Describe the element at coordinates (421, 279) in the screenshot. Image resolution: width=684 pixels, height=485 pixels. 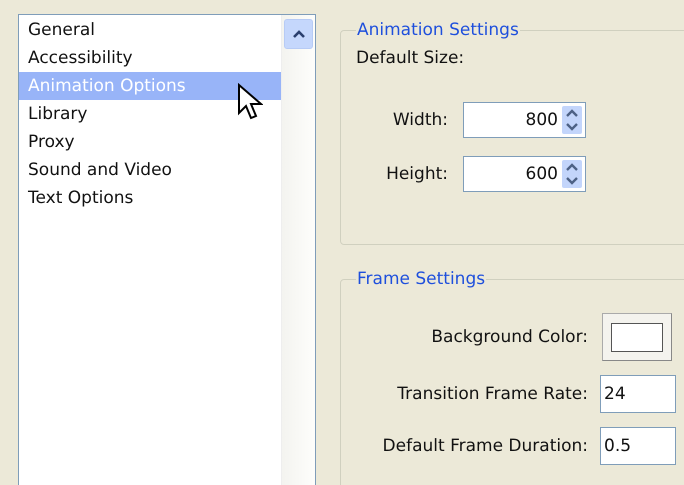
I see `group-title: Frame Settings` at that location.